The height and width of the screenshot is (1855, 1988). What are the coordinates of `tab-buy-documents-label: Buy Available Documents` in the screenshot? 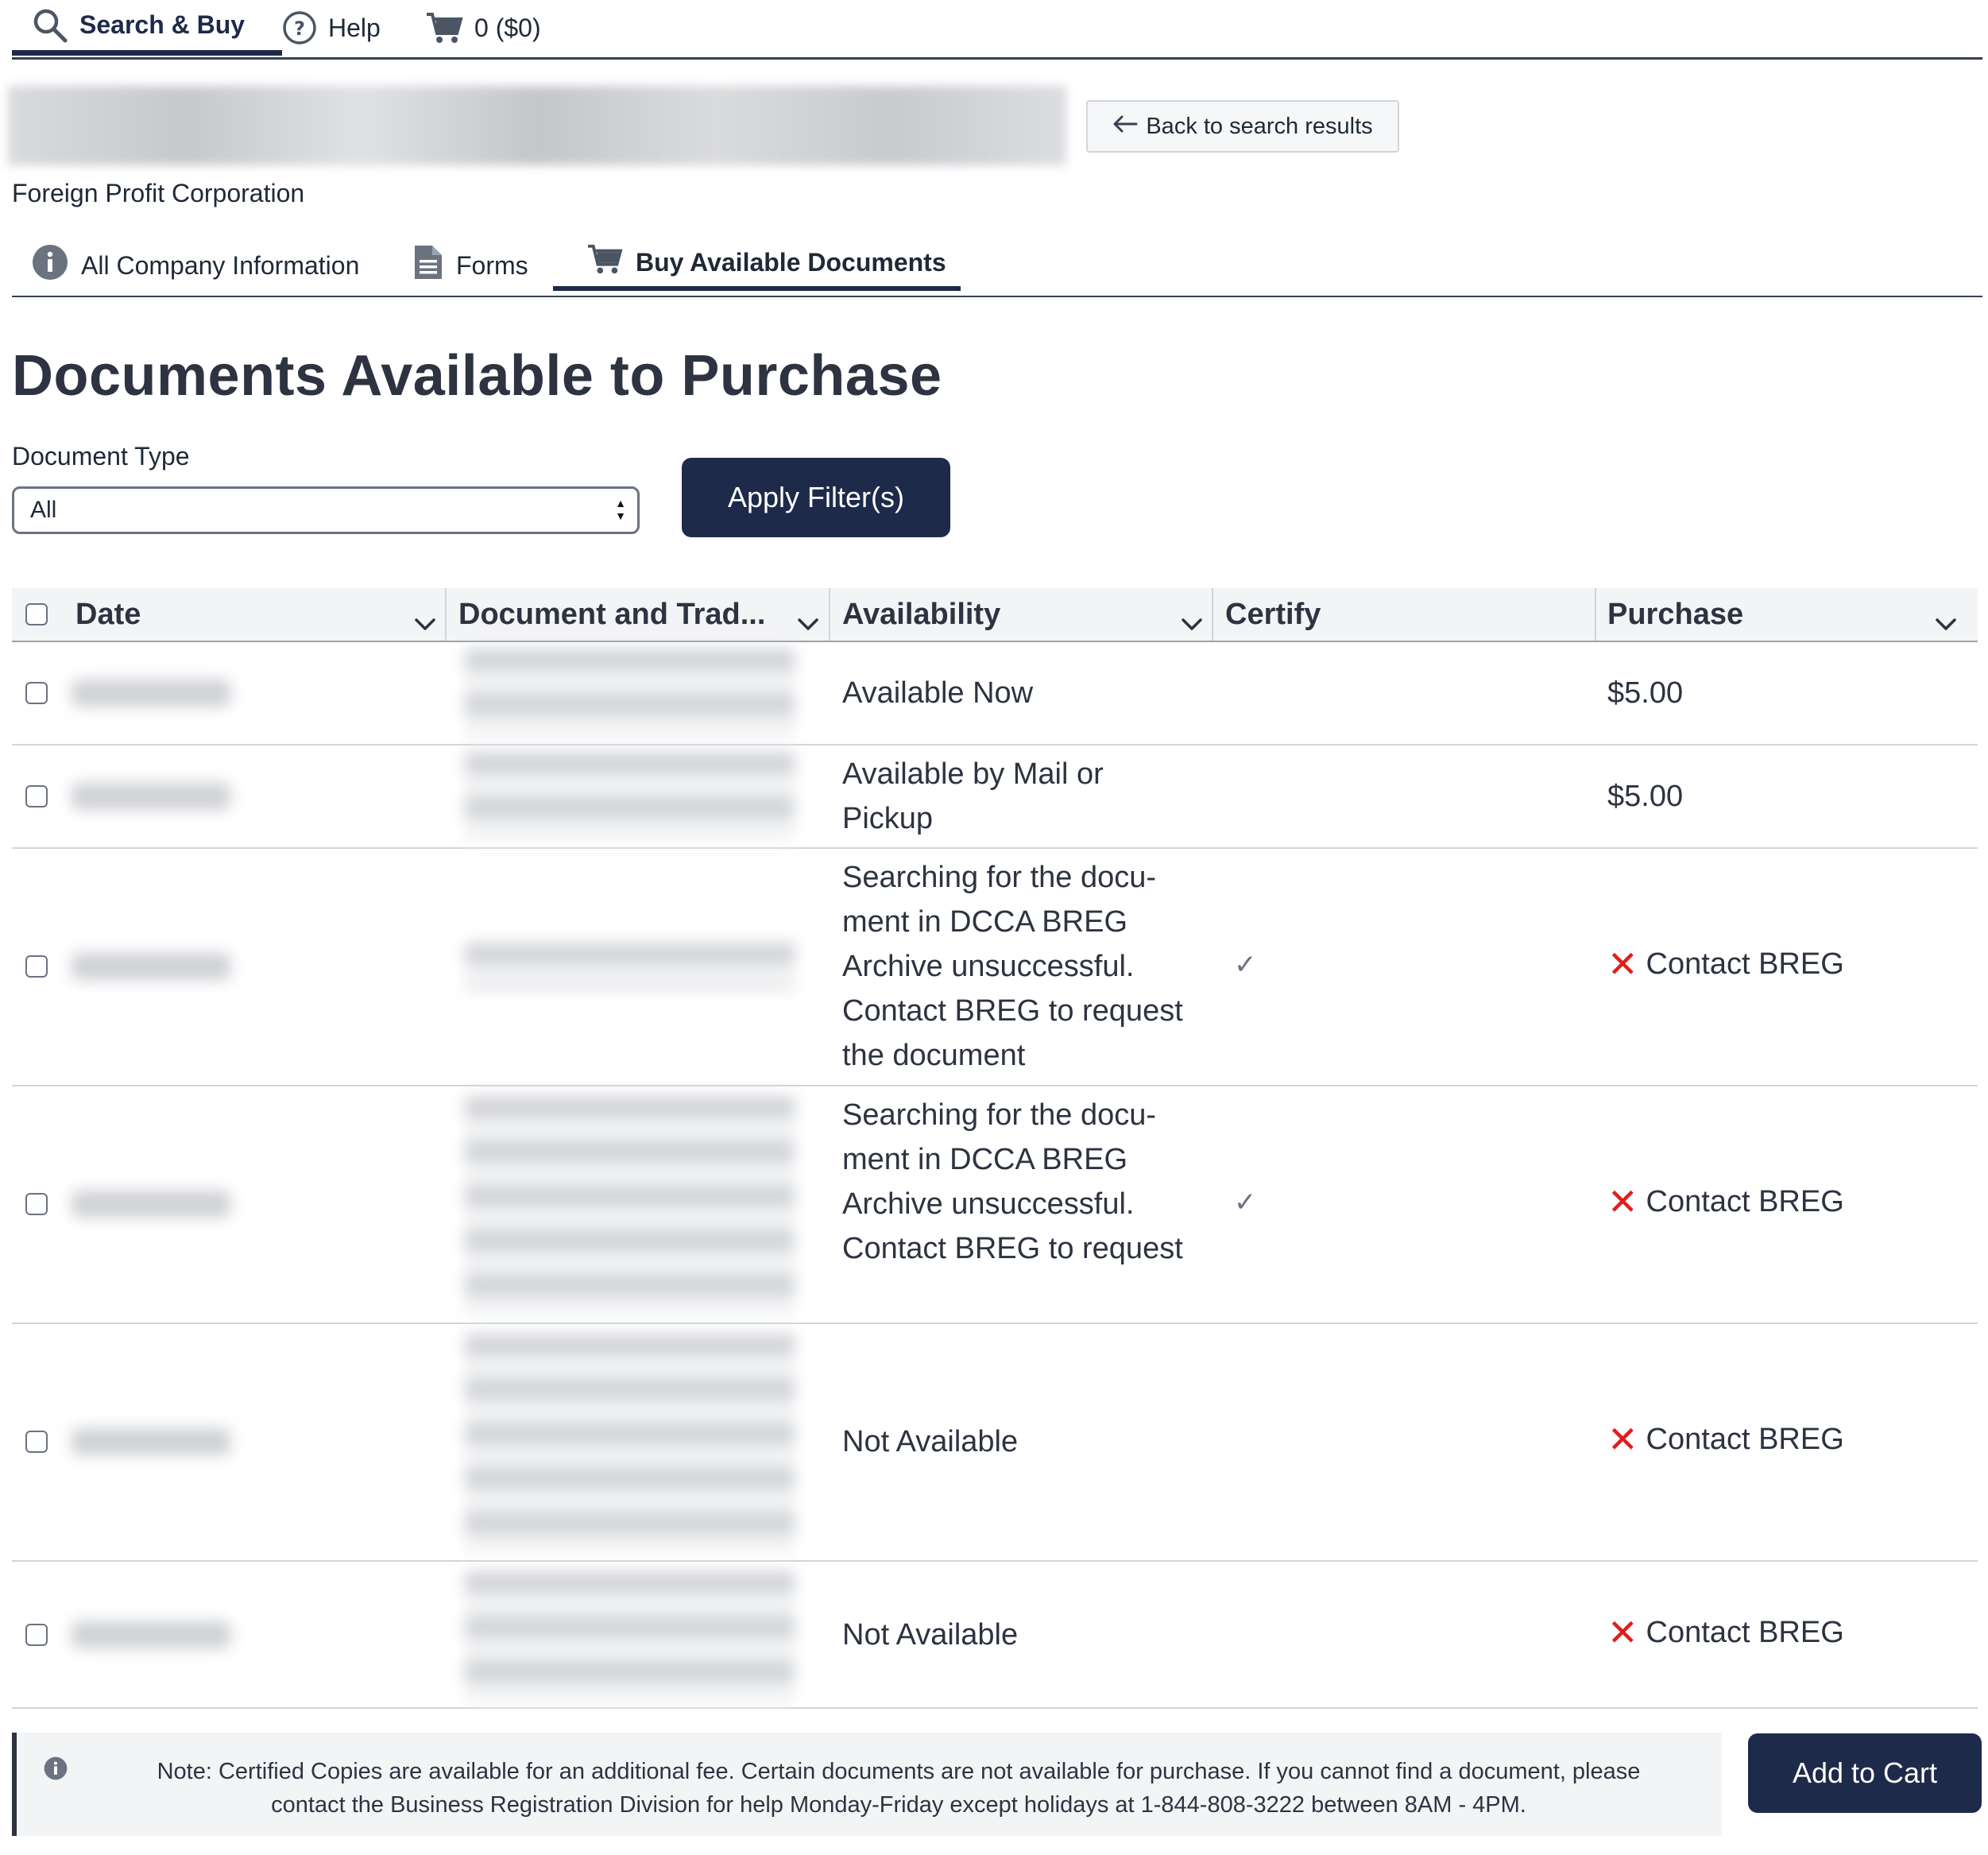 It's located at (791, 262).